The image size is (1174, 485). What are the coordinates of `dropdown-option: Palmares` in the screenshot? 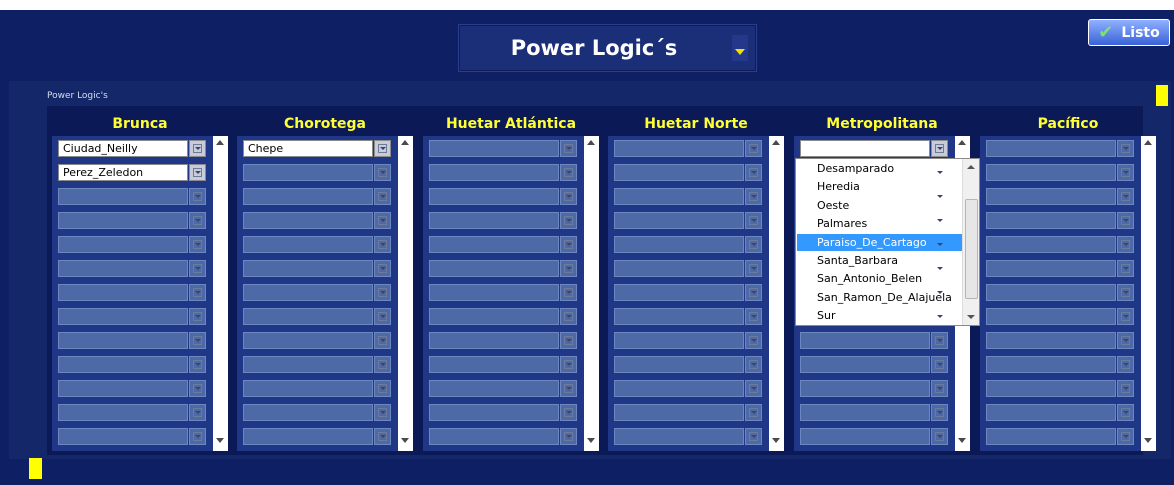 It's located at (879, 223).